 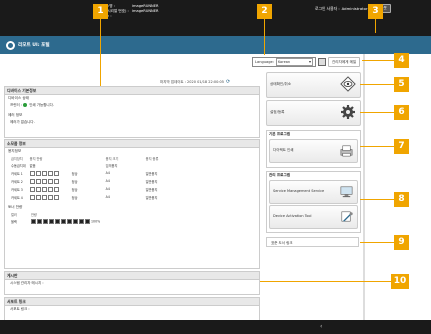 What do you see at coordinates (299, 191) in the screenshot?
I see `service-management-label: Service Management Service` at bounding box center [299, 191].